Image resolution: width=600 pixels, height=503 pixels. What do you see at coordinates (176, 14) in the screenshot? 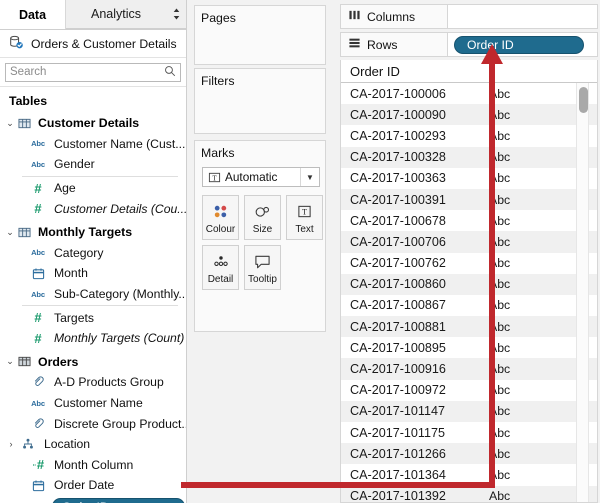
I see `pane-resize-handle` at bounding box center [176, 14].